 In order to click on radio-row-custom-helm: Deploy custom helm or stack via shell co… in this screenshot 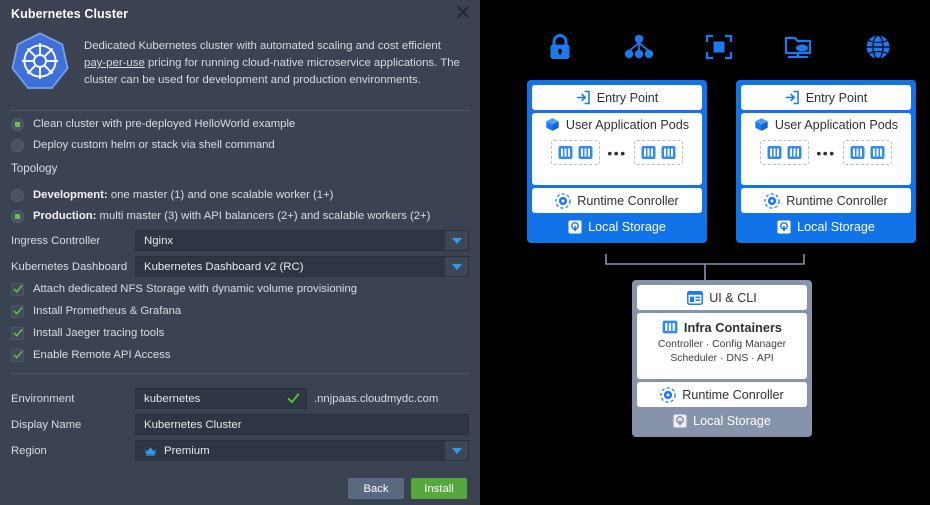, I will do `click(241, 145)`.